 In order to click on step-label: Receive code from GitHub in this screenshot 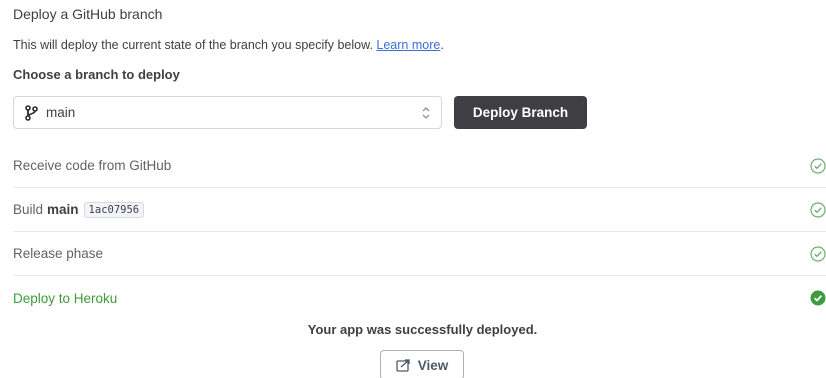, I will do `click(92, 165)`.